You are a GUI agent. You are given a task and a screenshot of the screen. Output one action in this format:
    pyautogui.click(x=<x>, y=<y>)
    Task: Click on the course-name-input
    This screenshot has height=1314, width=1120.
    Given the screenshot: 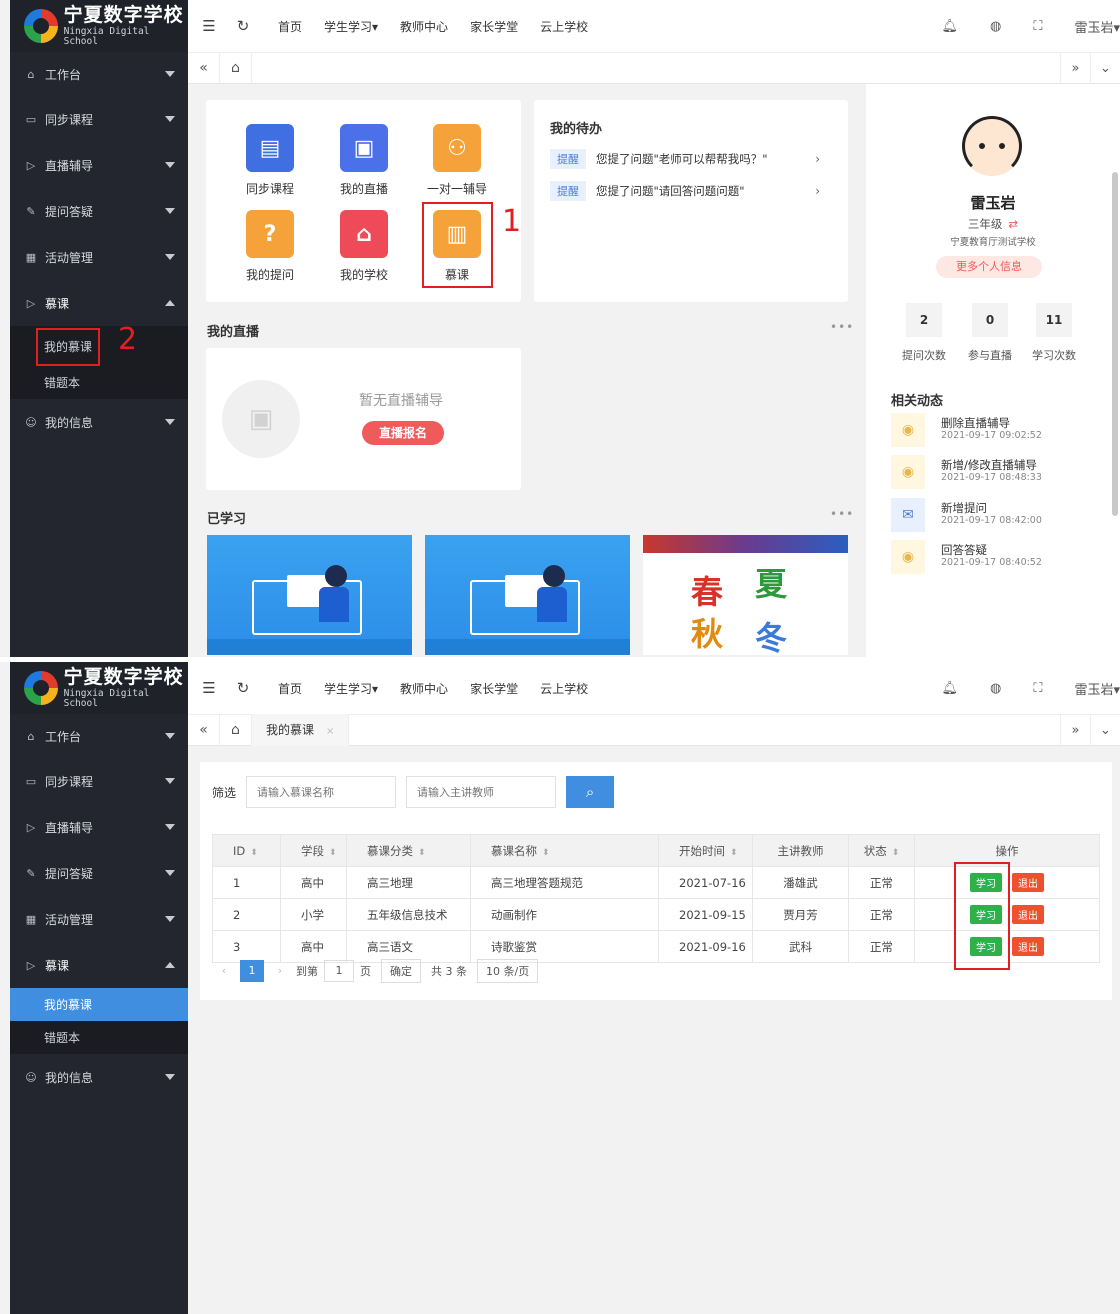 What is the action you would take?
    pyautogui.click(x=321, y=792)
    